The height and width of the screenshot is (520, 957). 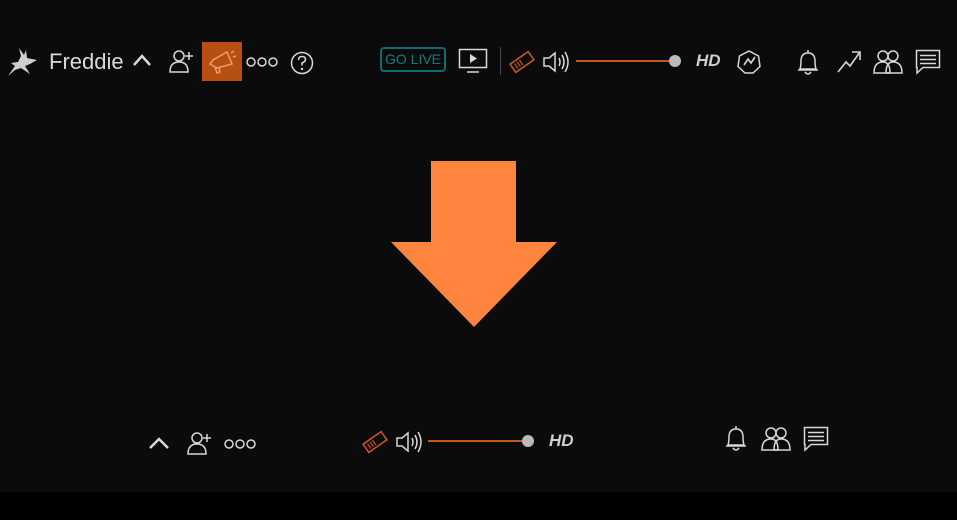 What do you see at coordinates (675, 61) in the screenshot?
I see `volume-slider-knob` at bounding box center [675, 61].